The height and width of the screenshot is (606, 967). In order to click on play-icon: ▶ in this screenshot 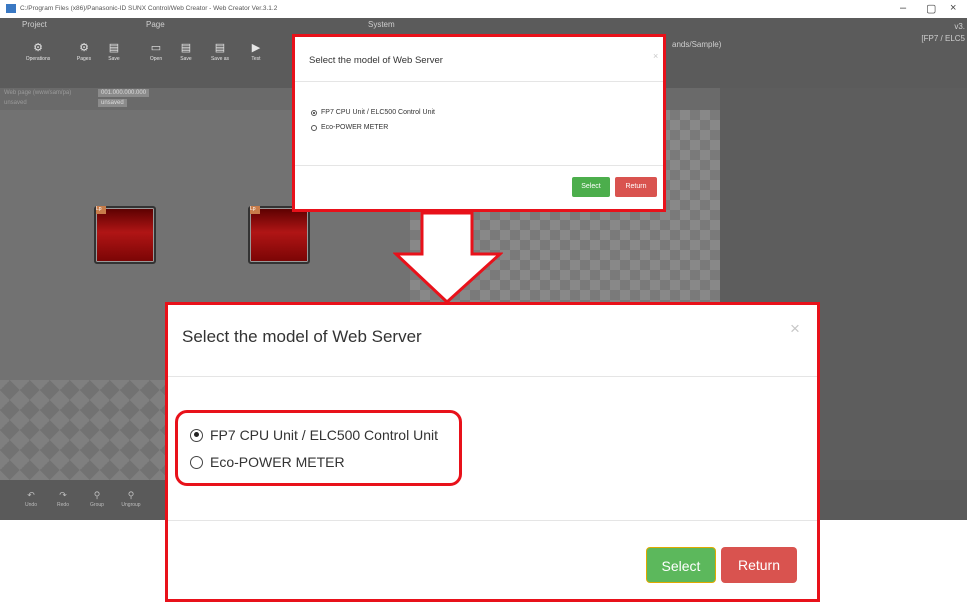, I will do `click(256, 48)`.